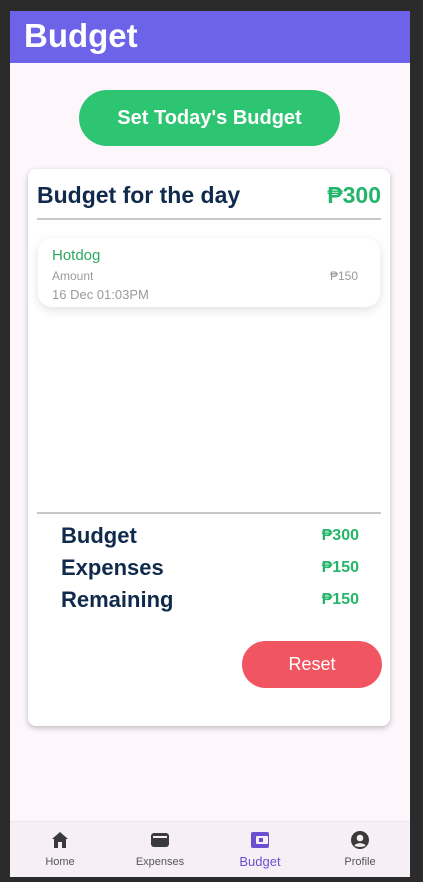 The width and height of the screenshot is (423, 882). I want to click on summary-value: ₱300, so click(340, 535).